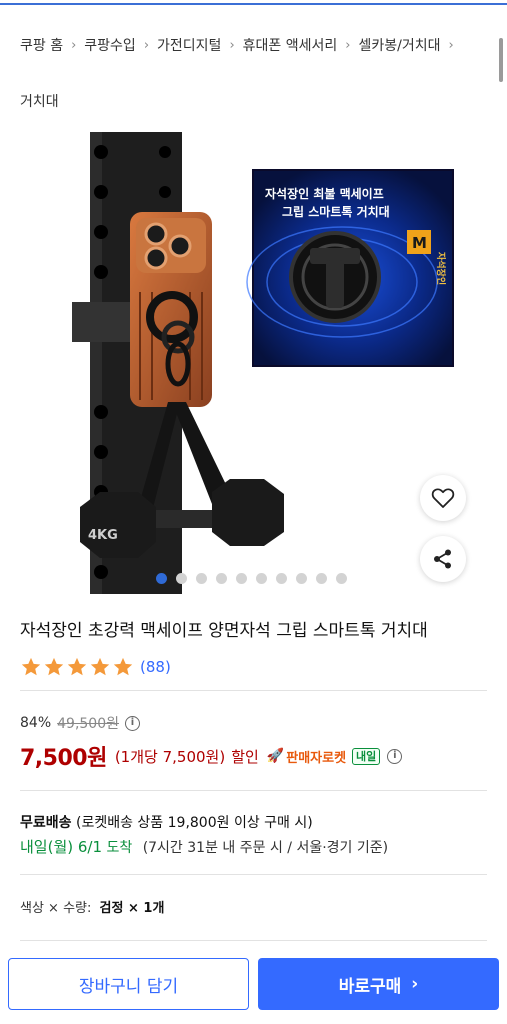  Describe the element at coordinates (61, 847) in the screenshot. I see `arrival-date: 내일(월) 6/1` at that location.